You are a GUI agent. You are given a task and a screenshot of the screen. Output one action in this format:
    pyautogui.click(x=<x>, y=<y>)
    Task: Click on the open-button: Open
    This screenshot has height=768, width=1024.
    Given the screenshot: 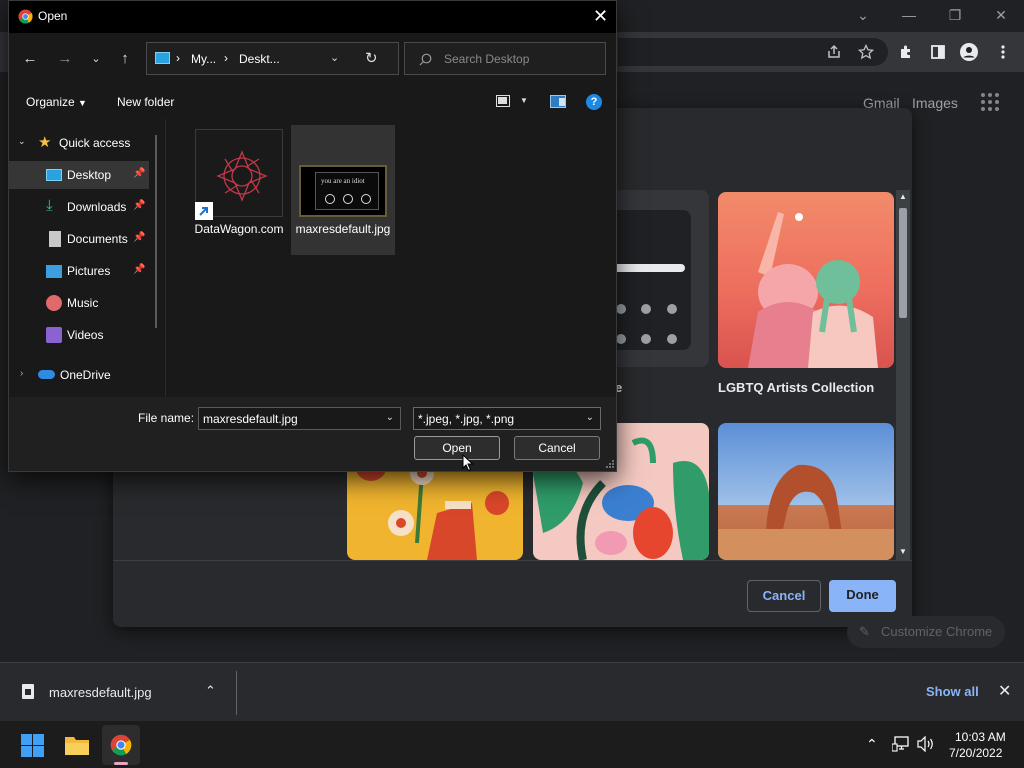 What is the action you would take?
    pyautogui.click(x=457, y=448)
    